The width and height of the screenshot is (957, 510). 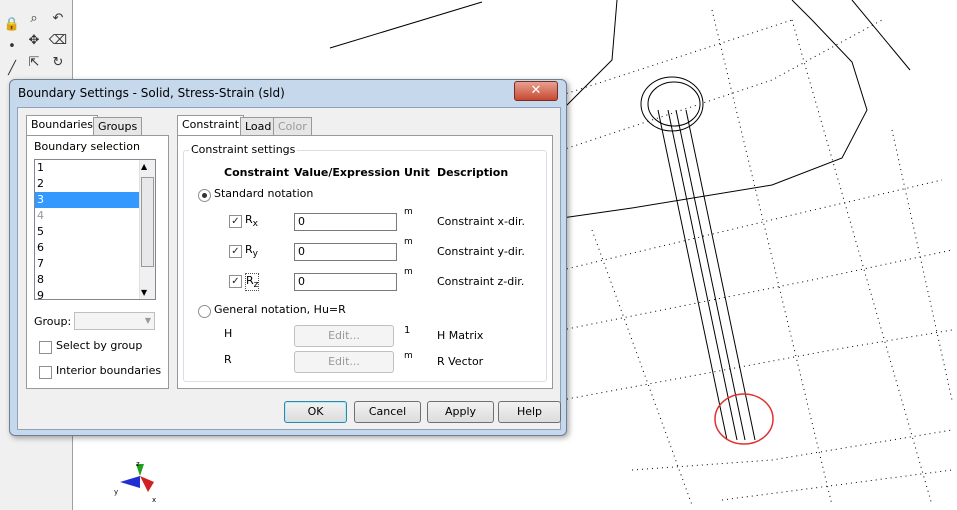 What do you see at coordinates (460, 412) in the screenshot?
I see `apply-button: Apply` at bounding box center [460, 412].